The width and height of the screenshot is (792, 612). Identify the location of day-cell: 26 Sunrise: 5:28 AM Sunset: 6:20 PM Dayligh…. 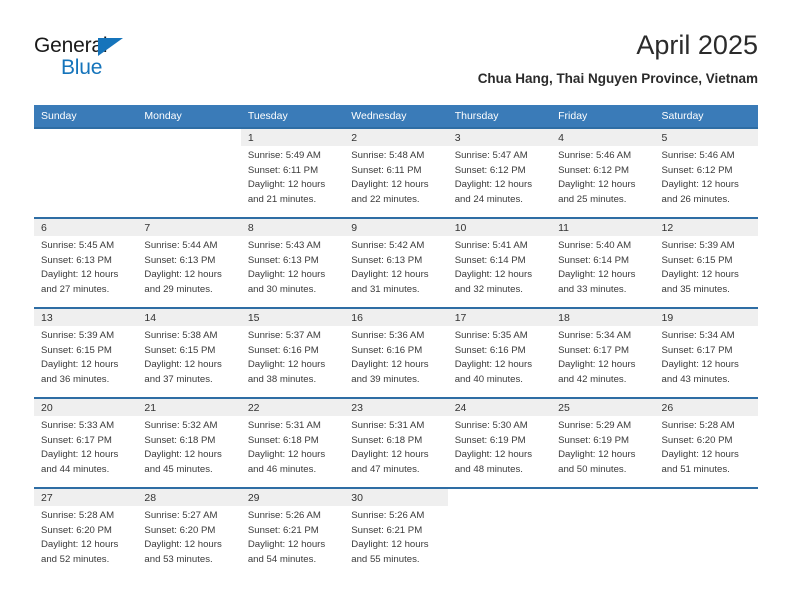
(706, 442).